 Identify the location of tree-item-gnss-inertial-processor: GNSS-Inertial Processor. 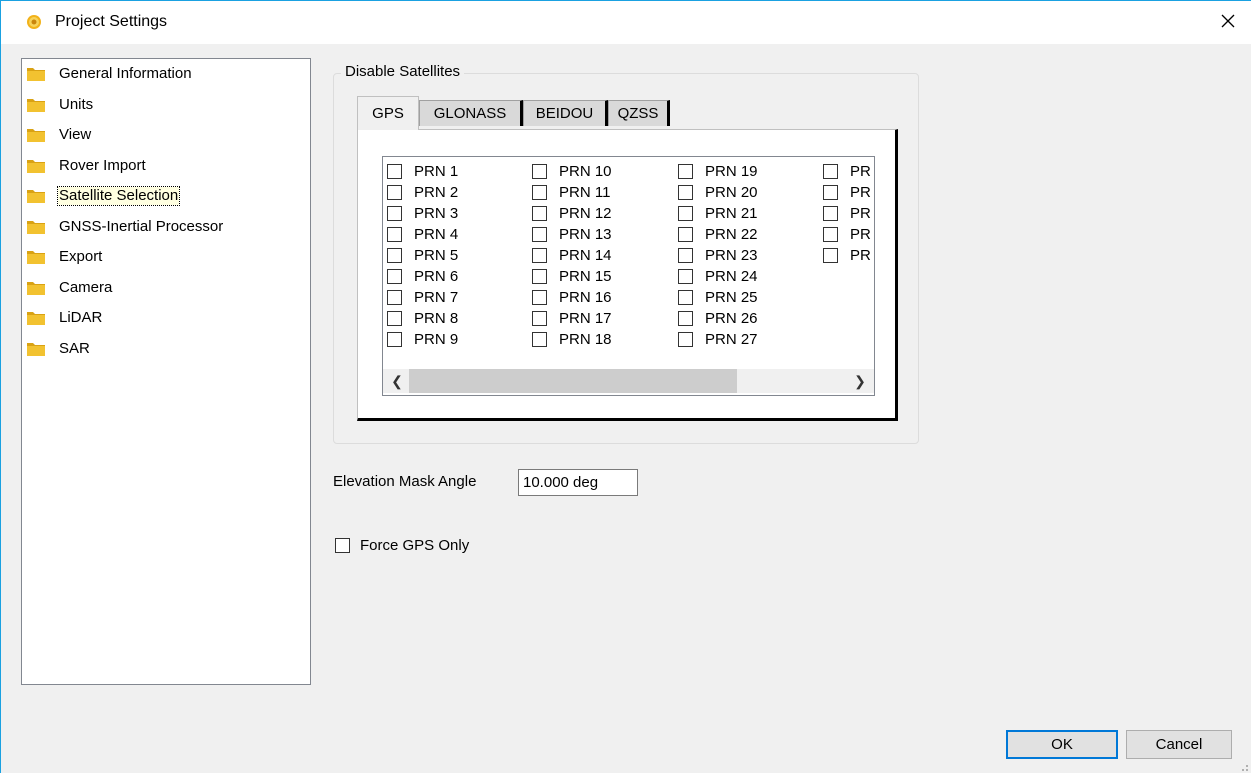
(125, 227).